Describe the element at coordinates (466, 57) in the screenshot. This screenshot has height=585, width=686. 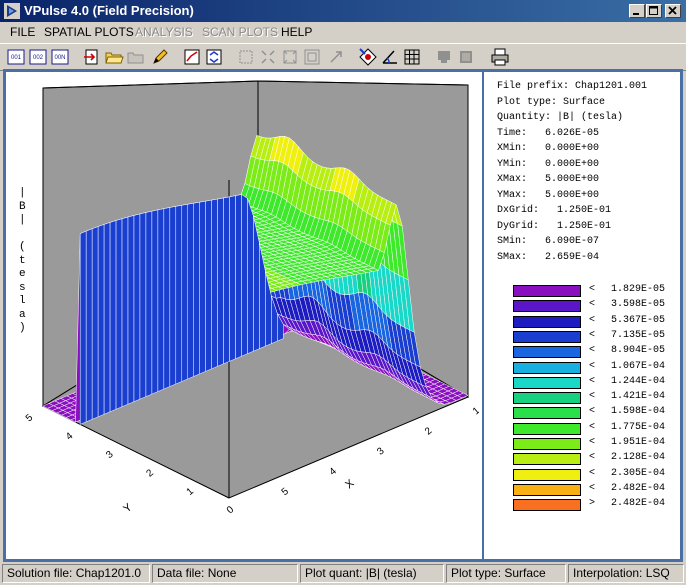
I see `window-full-button` at that location.